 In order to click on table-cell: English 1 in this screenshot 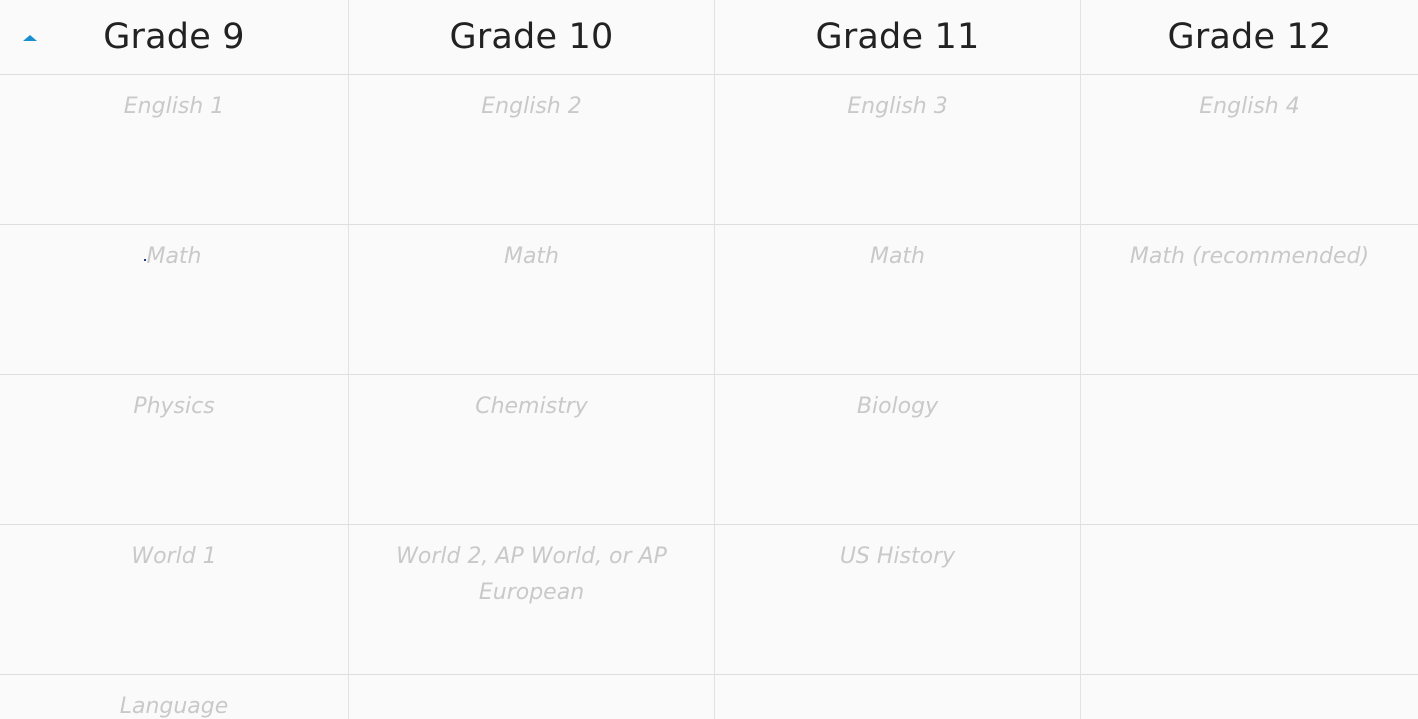, I will do `click(174, 150)`.